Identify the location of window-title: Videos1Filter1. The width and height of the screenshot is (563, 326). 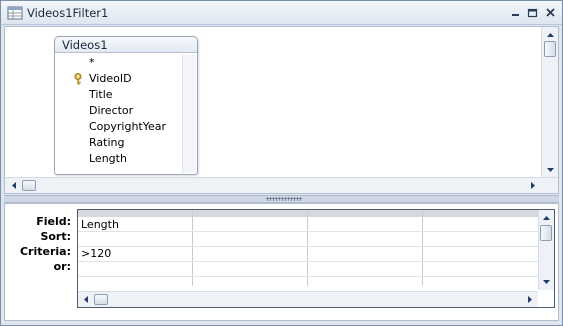
(68, 13).